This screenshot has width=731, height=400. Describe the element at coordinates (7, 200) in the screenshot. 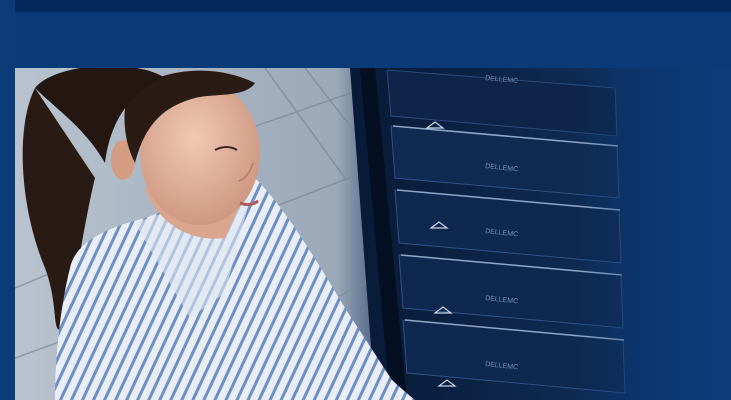

I see `left-rail` at that location.